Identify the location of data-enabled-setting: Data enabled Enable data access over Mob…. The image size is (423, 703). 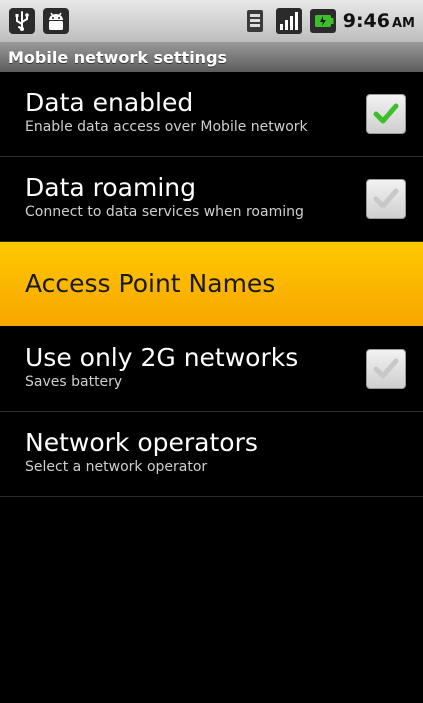
(211, 114).